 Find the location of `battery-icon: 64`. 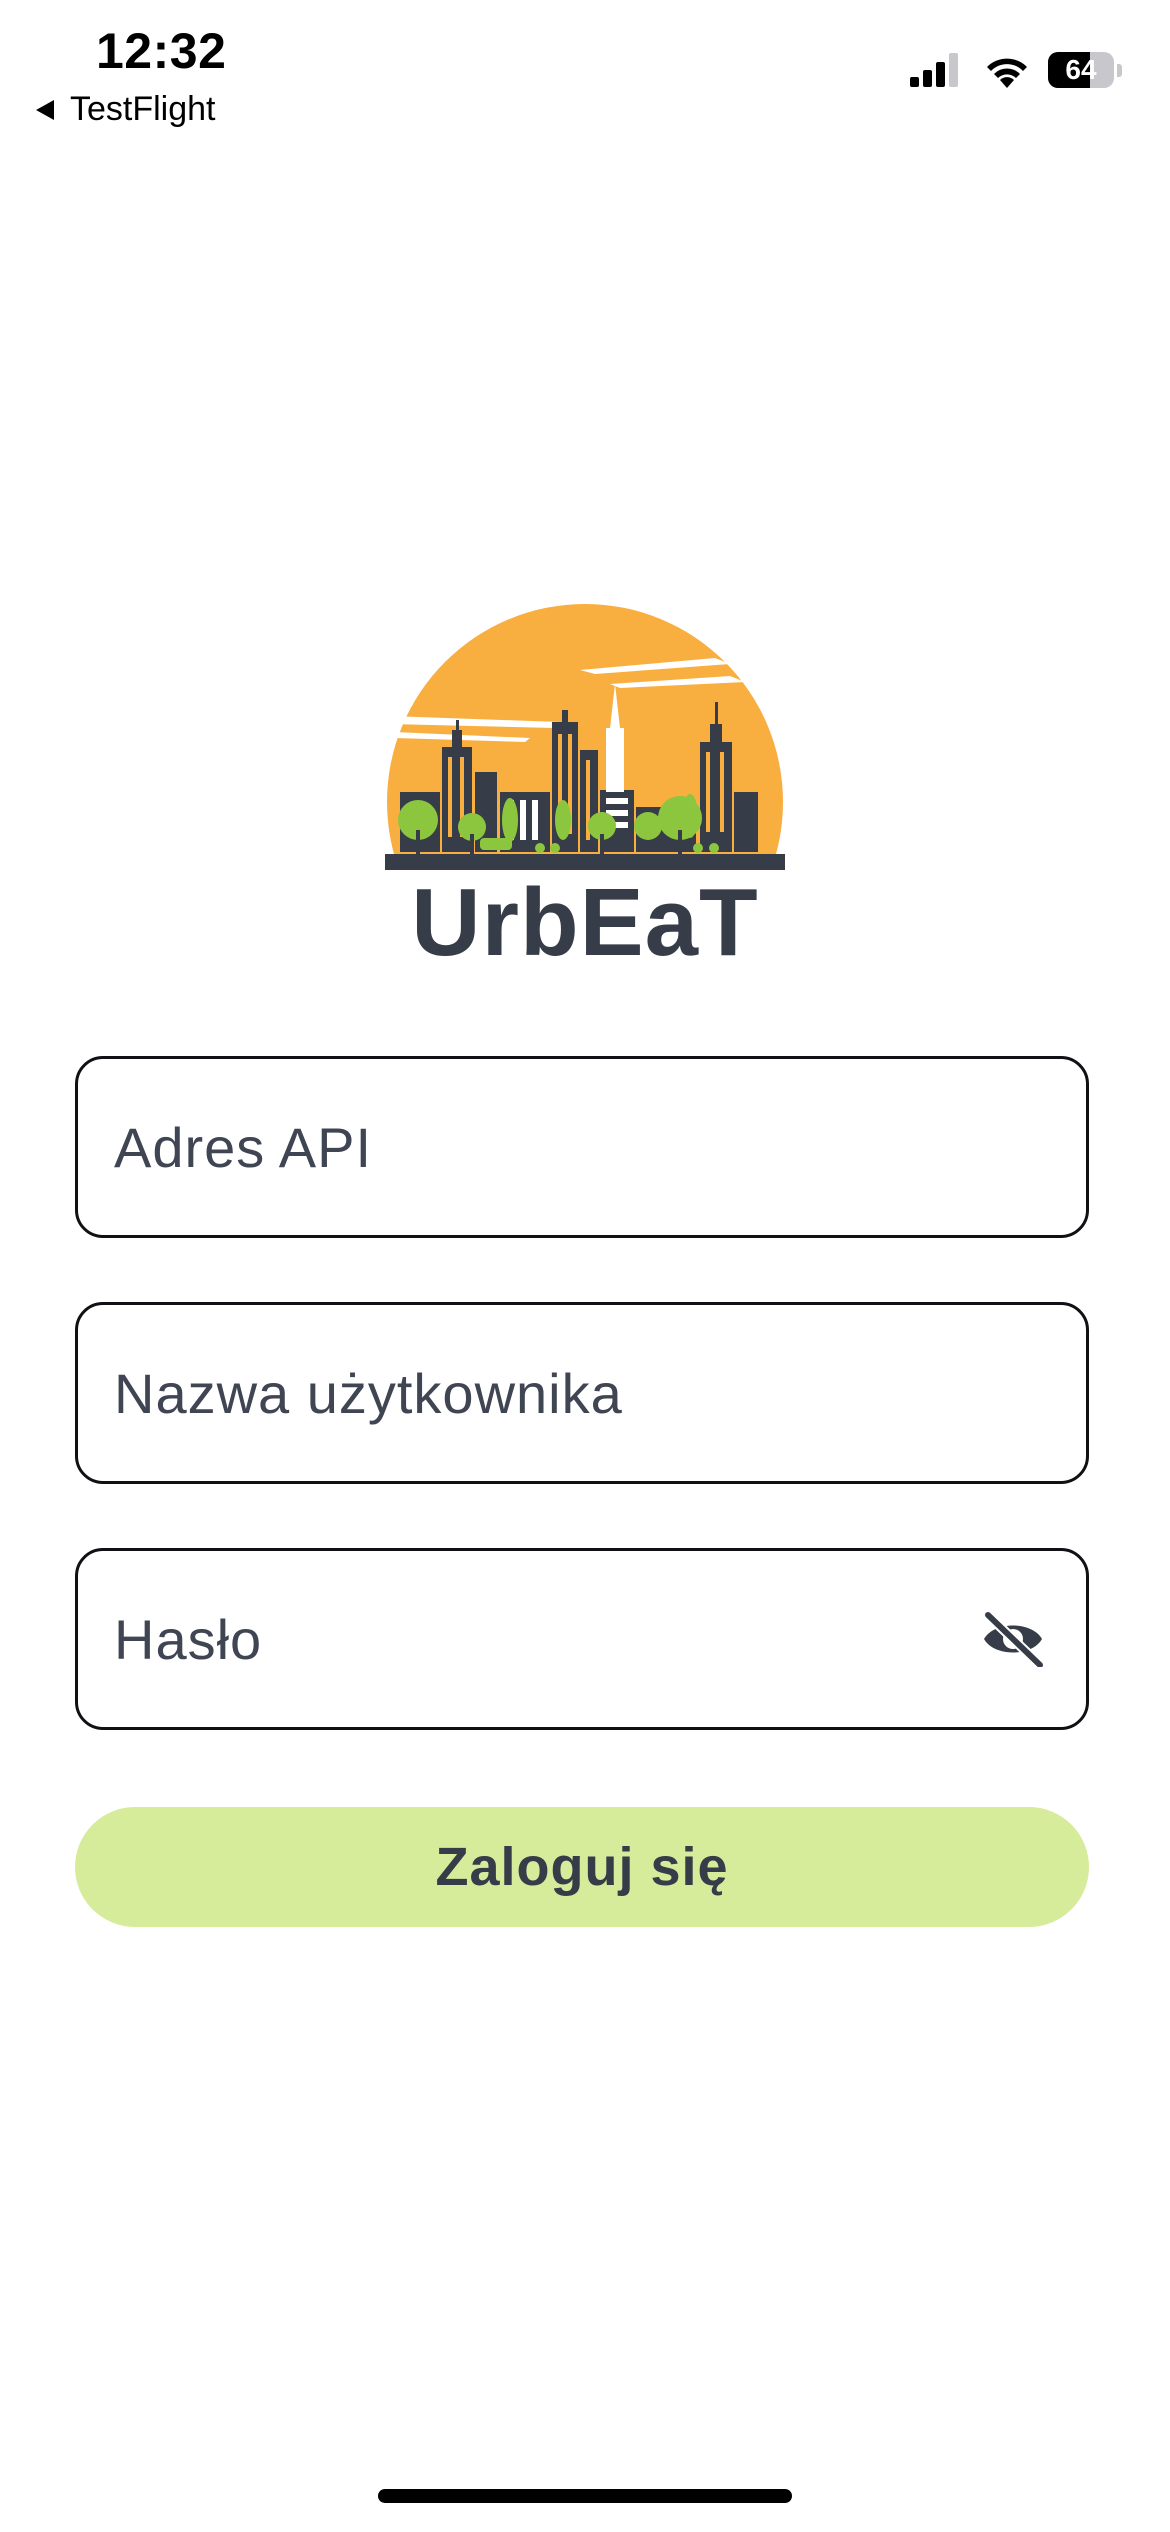

battery-icon: 64 is located at coordinates (1081, 70).